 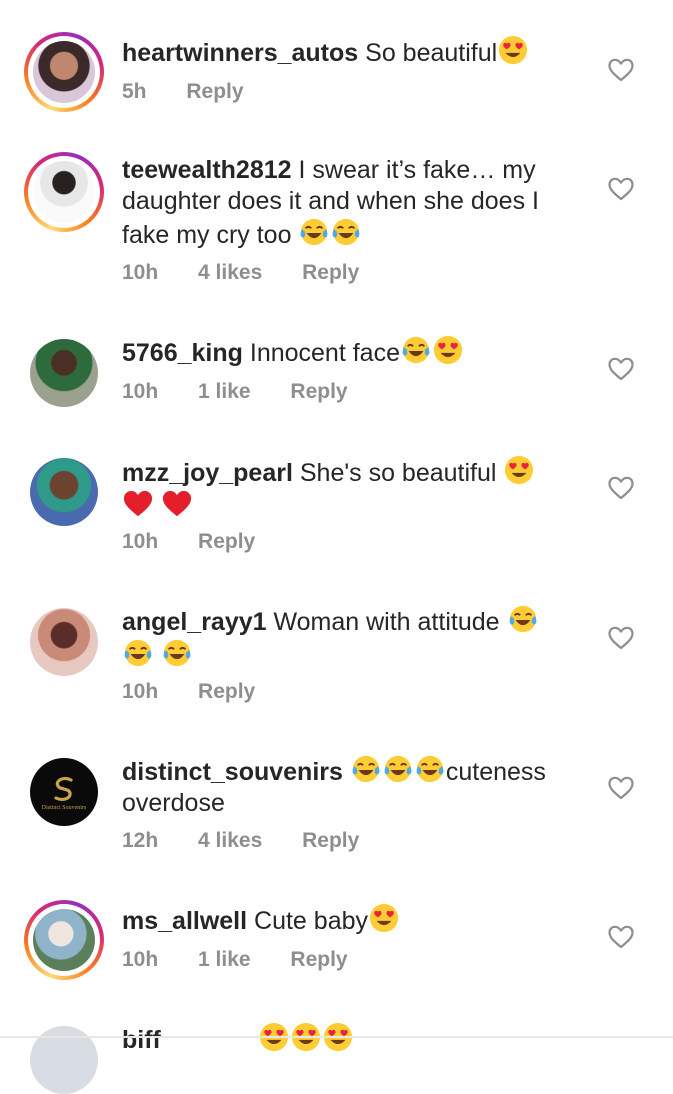 What do you see at coordinates (342, 638) in the screenshot?
I see `comment-text: angel_rayy1 Woman with attitude` at bounding box center [342, 638].